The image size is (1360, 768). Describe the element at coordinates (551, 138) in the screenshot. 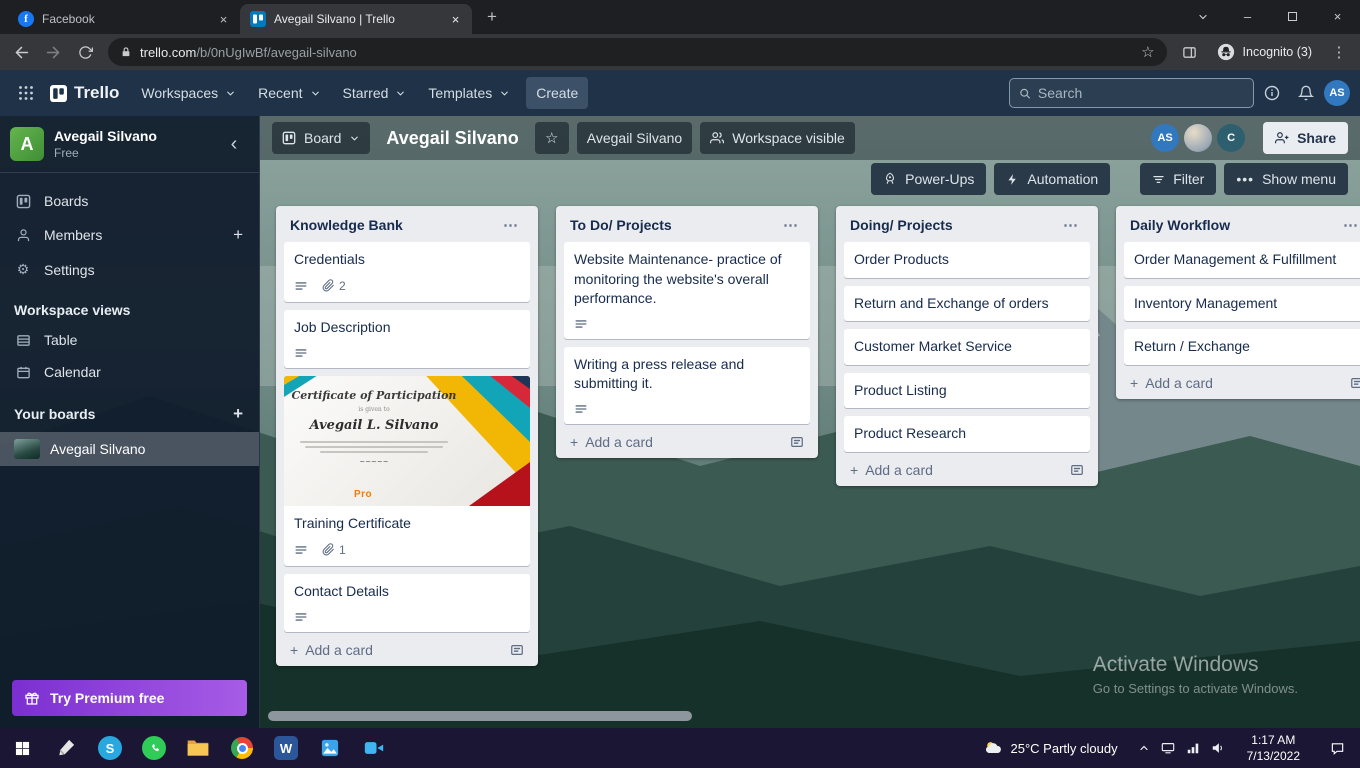

I see `star-board-button: ☆` at that location.